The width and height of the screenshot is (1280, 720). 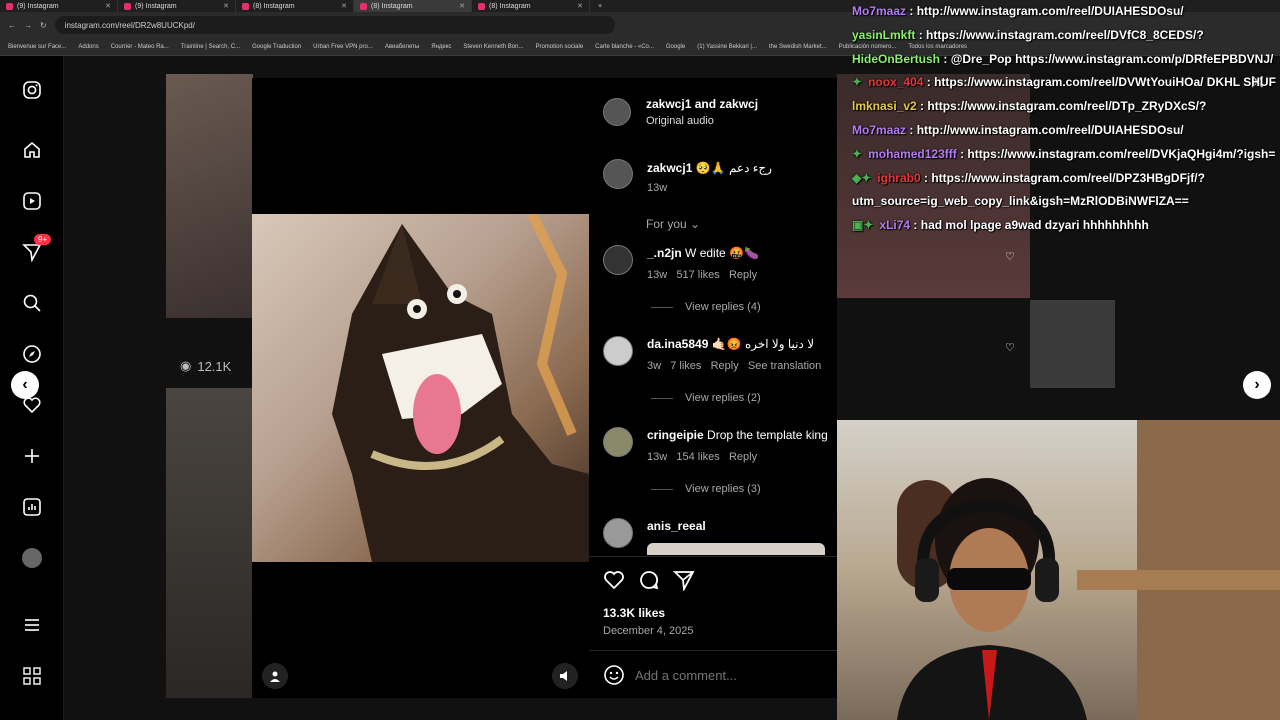 I want to click on chat-username: xLi74, so click(x=894, y=225).